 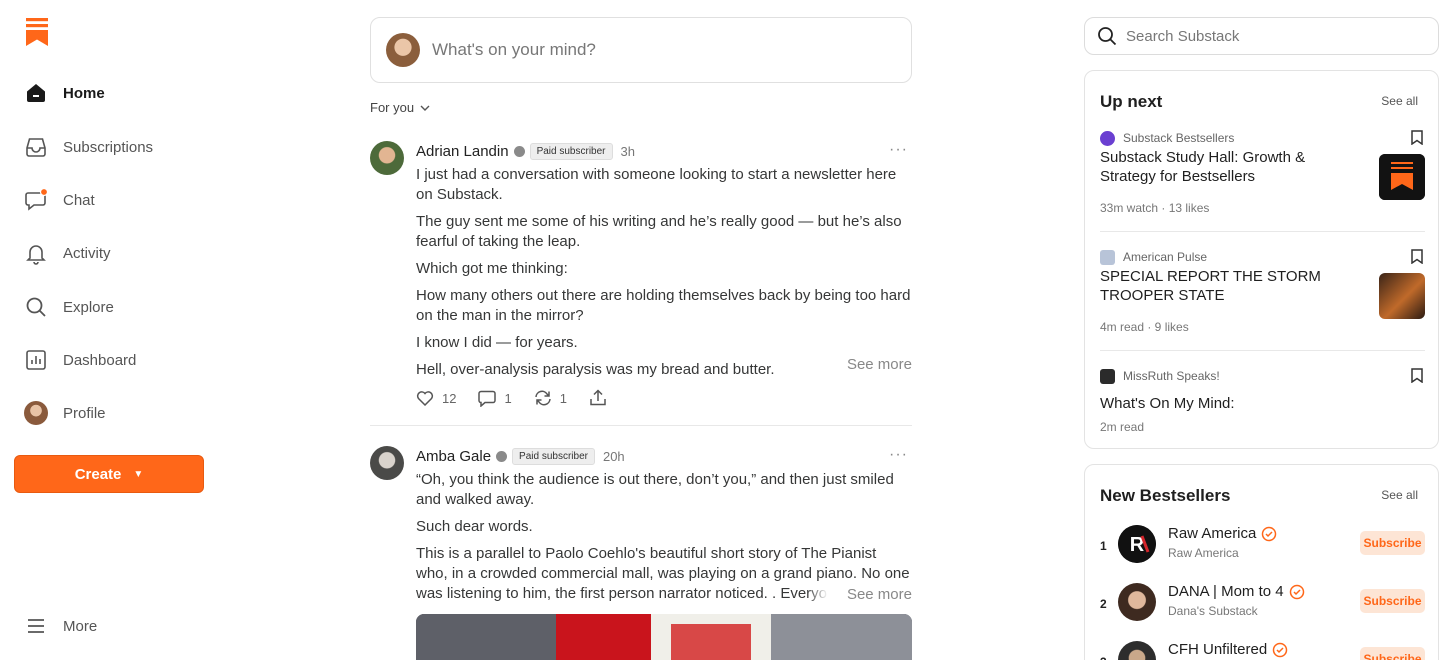 What do you see at coordinates (109, 626) in the screenshot?
I see `sidebar-item-more: More` at bounding box center [109, 626].